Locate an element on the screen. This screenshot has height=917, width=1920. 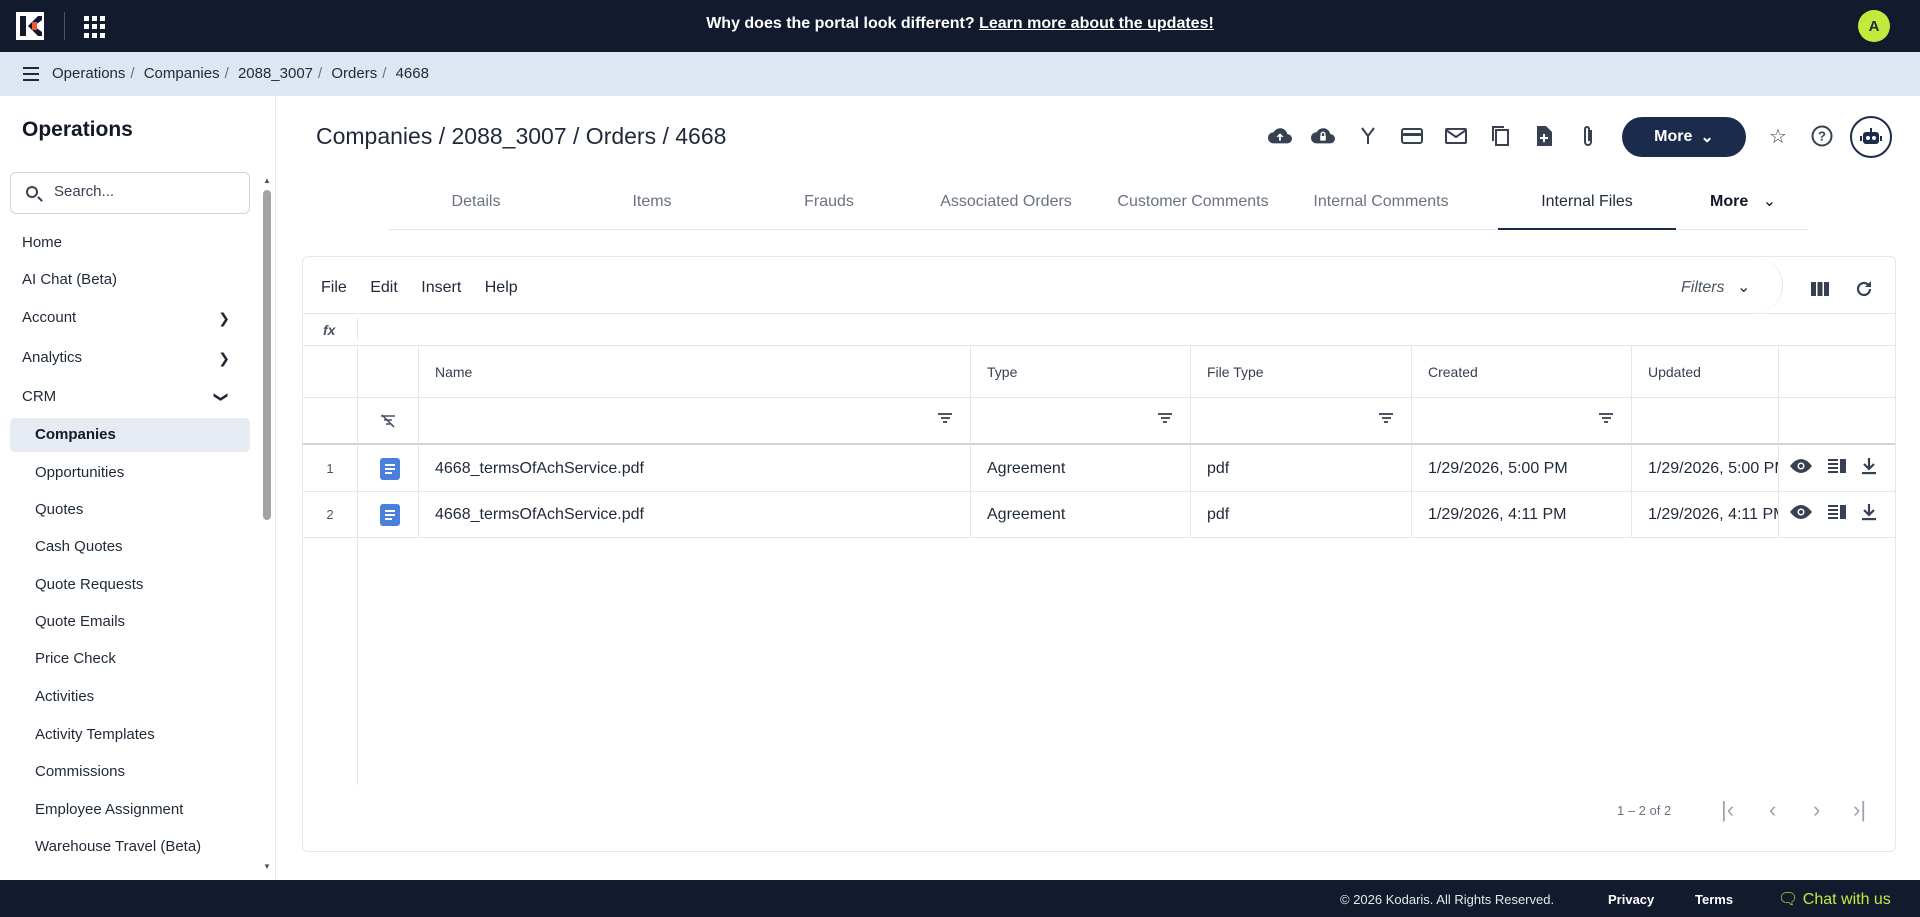
sidebar-item-cash-quotes: Cash Quotes is located at coordinates (130, 547).